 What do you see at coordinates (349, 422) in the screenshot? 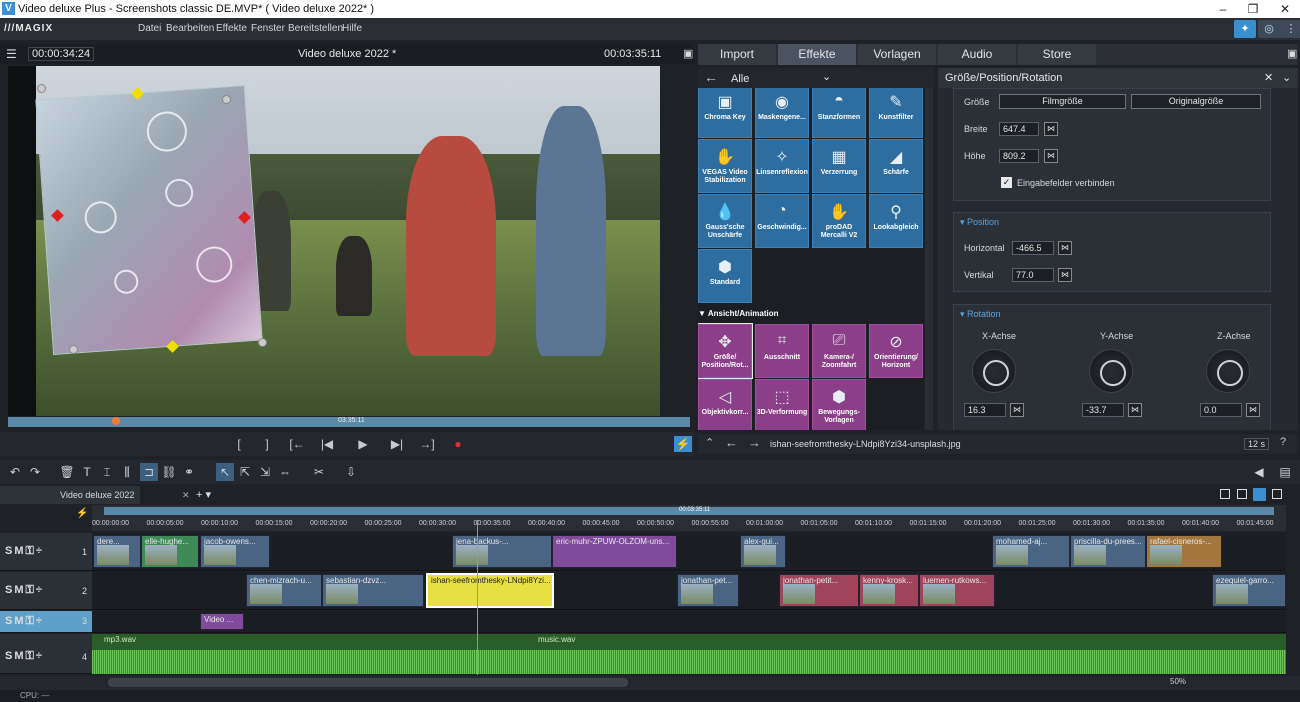
I see `preview-scrubber: 03:35:11` at bounding box center [349, 422].